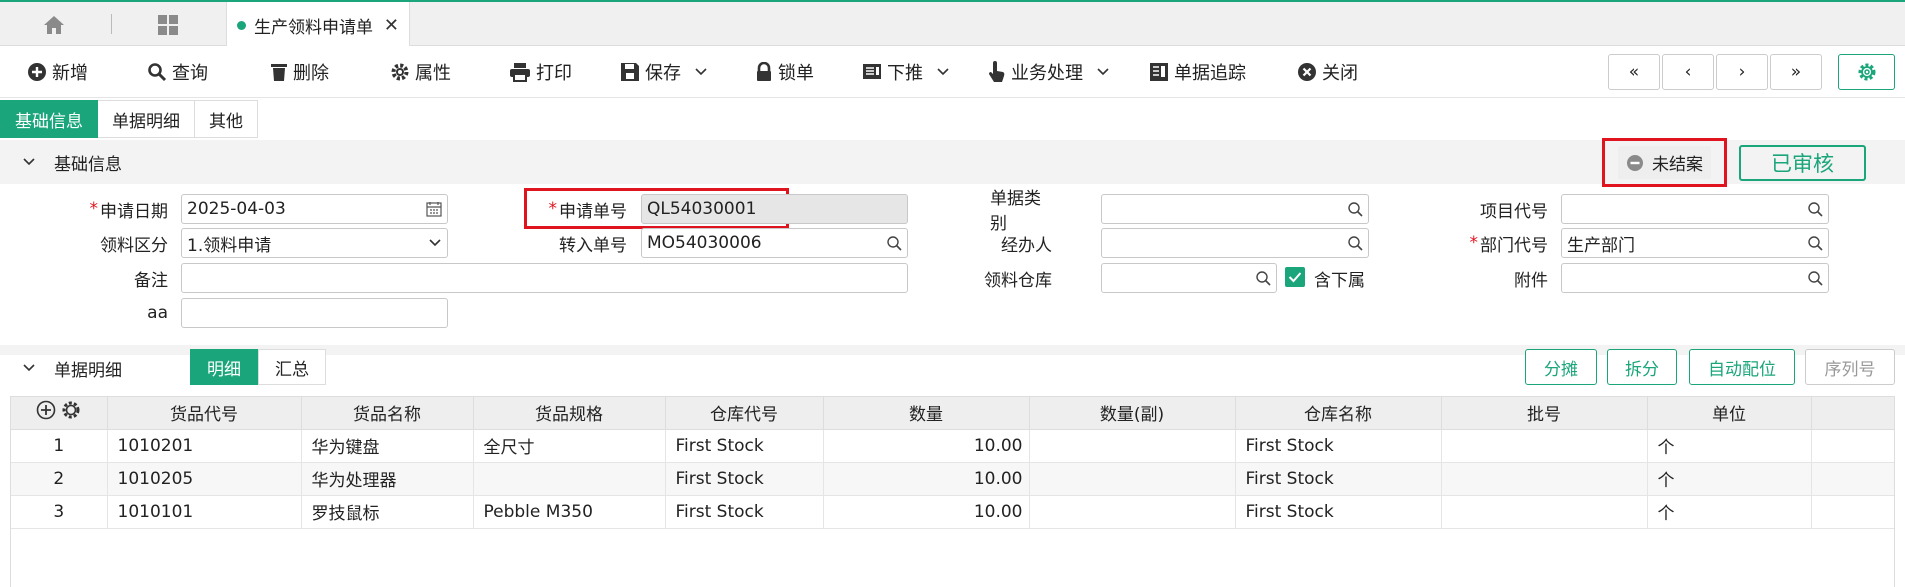 The image size is (1905, 587). What do you see at coordinates (292, 367) in the screenshot?
I see `tab-summary: 汇总` at bounding box center [292, 367].